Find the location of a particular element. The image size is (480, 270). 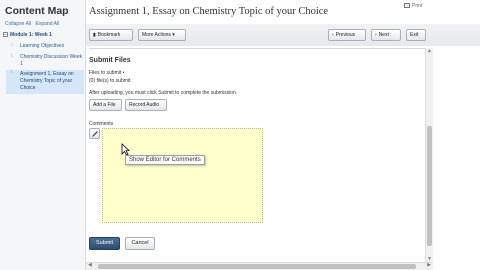

bookmark-label: Bookmark is located at coordinates (109, 35).